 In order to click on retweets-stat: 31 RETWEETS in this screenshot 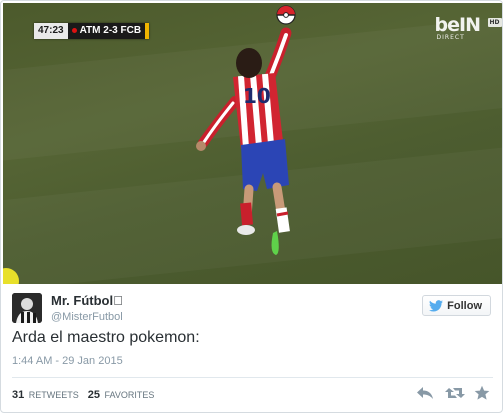, I will do `click(45, 395)`.